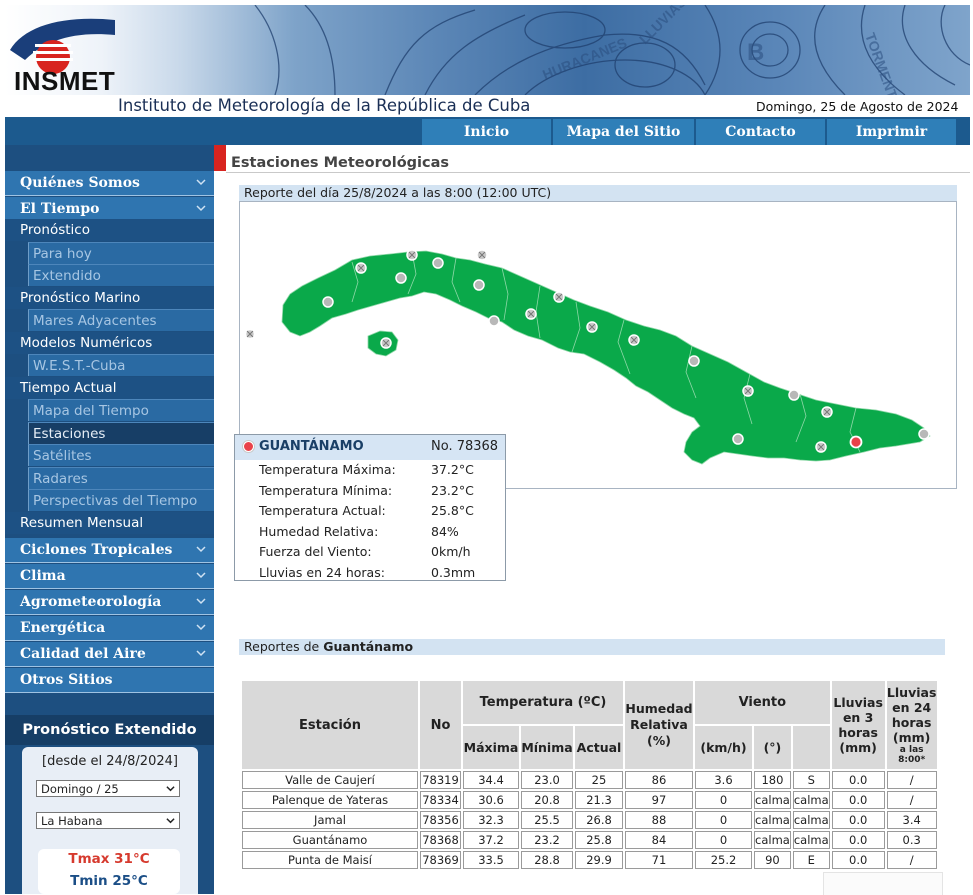  I want to click on station-marker-selected, so click(856, 442).